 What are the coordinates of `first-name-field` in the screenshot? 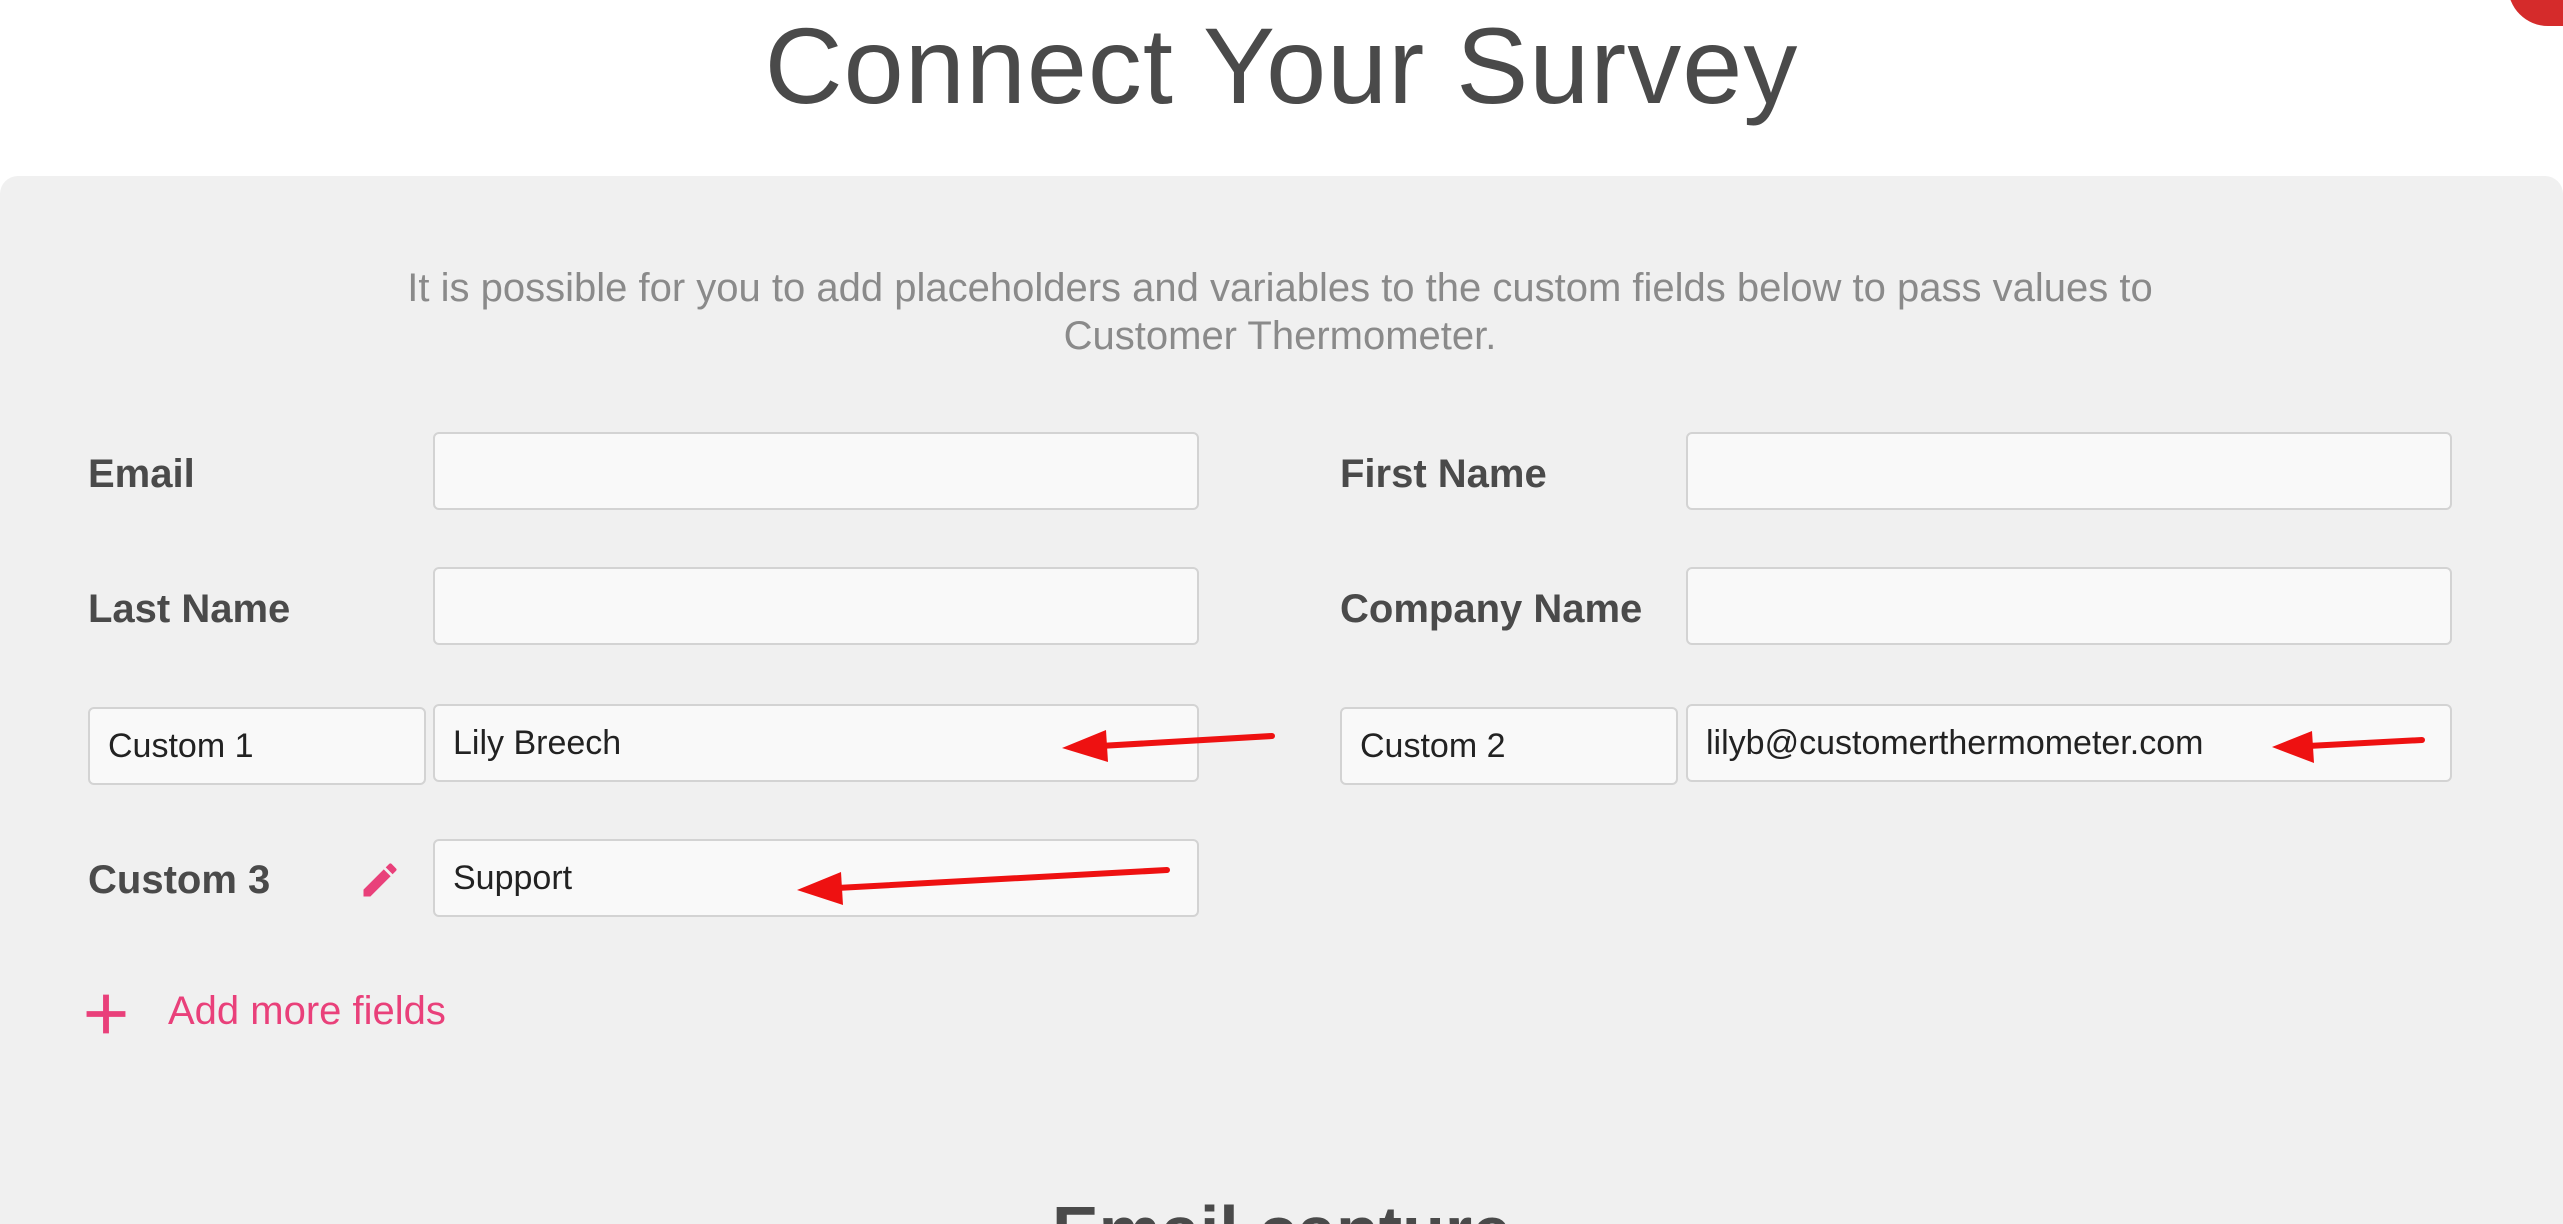 It's located at (2069, 471).